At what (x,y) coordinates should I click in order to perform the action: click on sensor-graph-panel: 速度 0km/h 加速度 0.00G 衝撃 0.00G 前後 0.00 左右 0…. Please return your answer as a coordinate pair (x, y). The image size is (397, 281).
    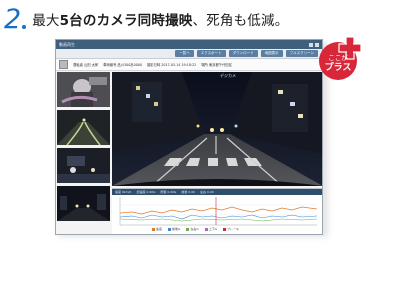
    Looking at the image, I should click on (217, 211).